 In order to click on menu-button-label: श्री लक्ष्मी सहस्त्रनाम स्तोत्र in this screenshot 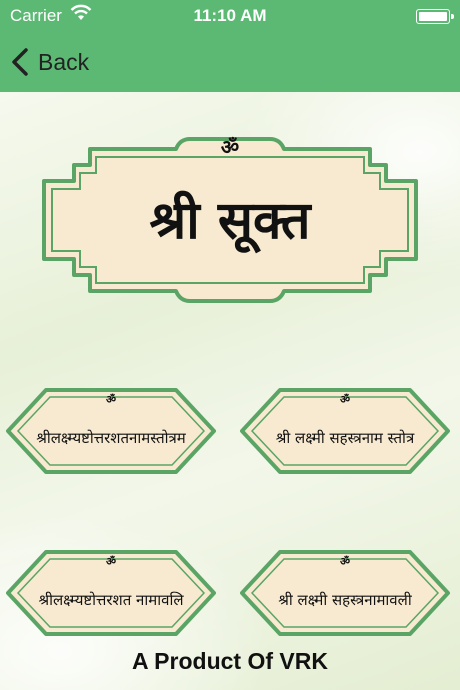, I will do `click(345, 438)`.